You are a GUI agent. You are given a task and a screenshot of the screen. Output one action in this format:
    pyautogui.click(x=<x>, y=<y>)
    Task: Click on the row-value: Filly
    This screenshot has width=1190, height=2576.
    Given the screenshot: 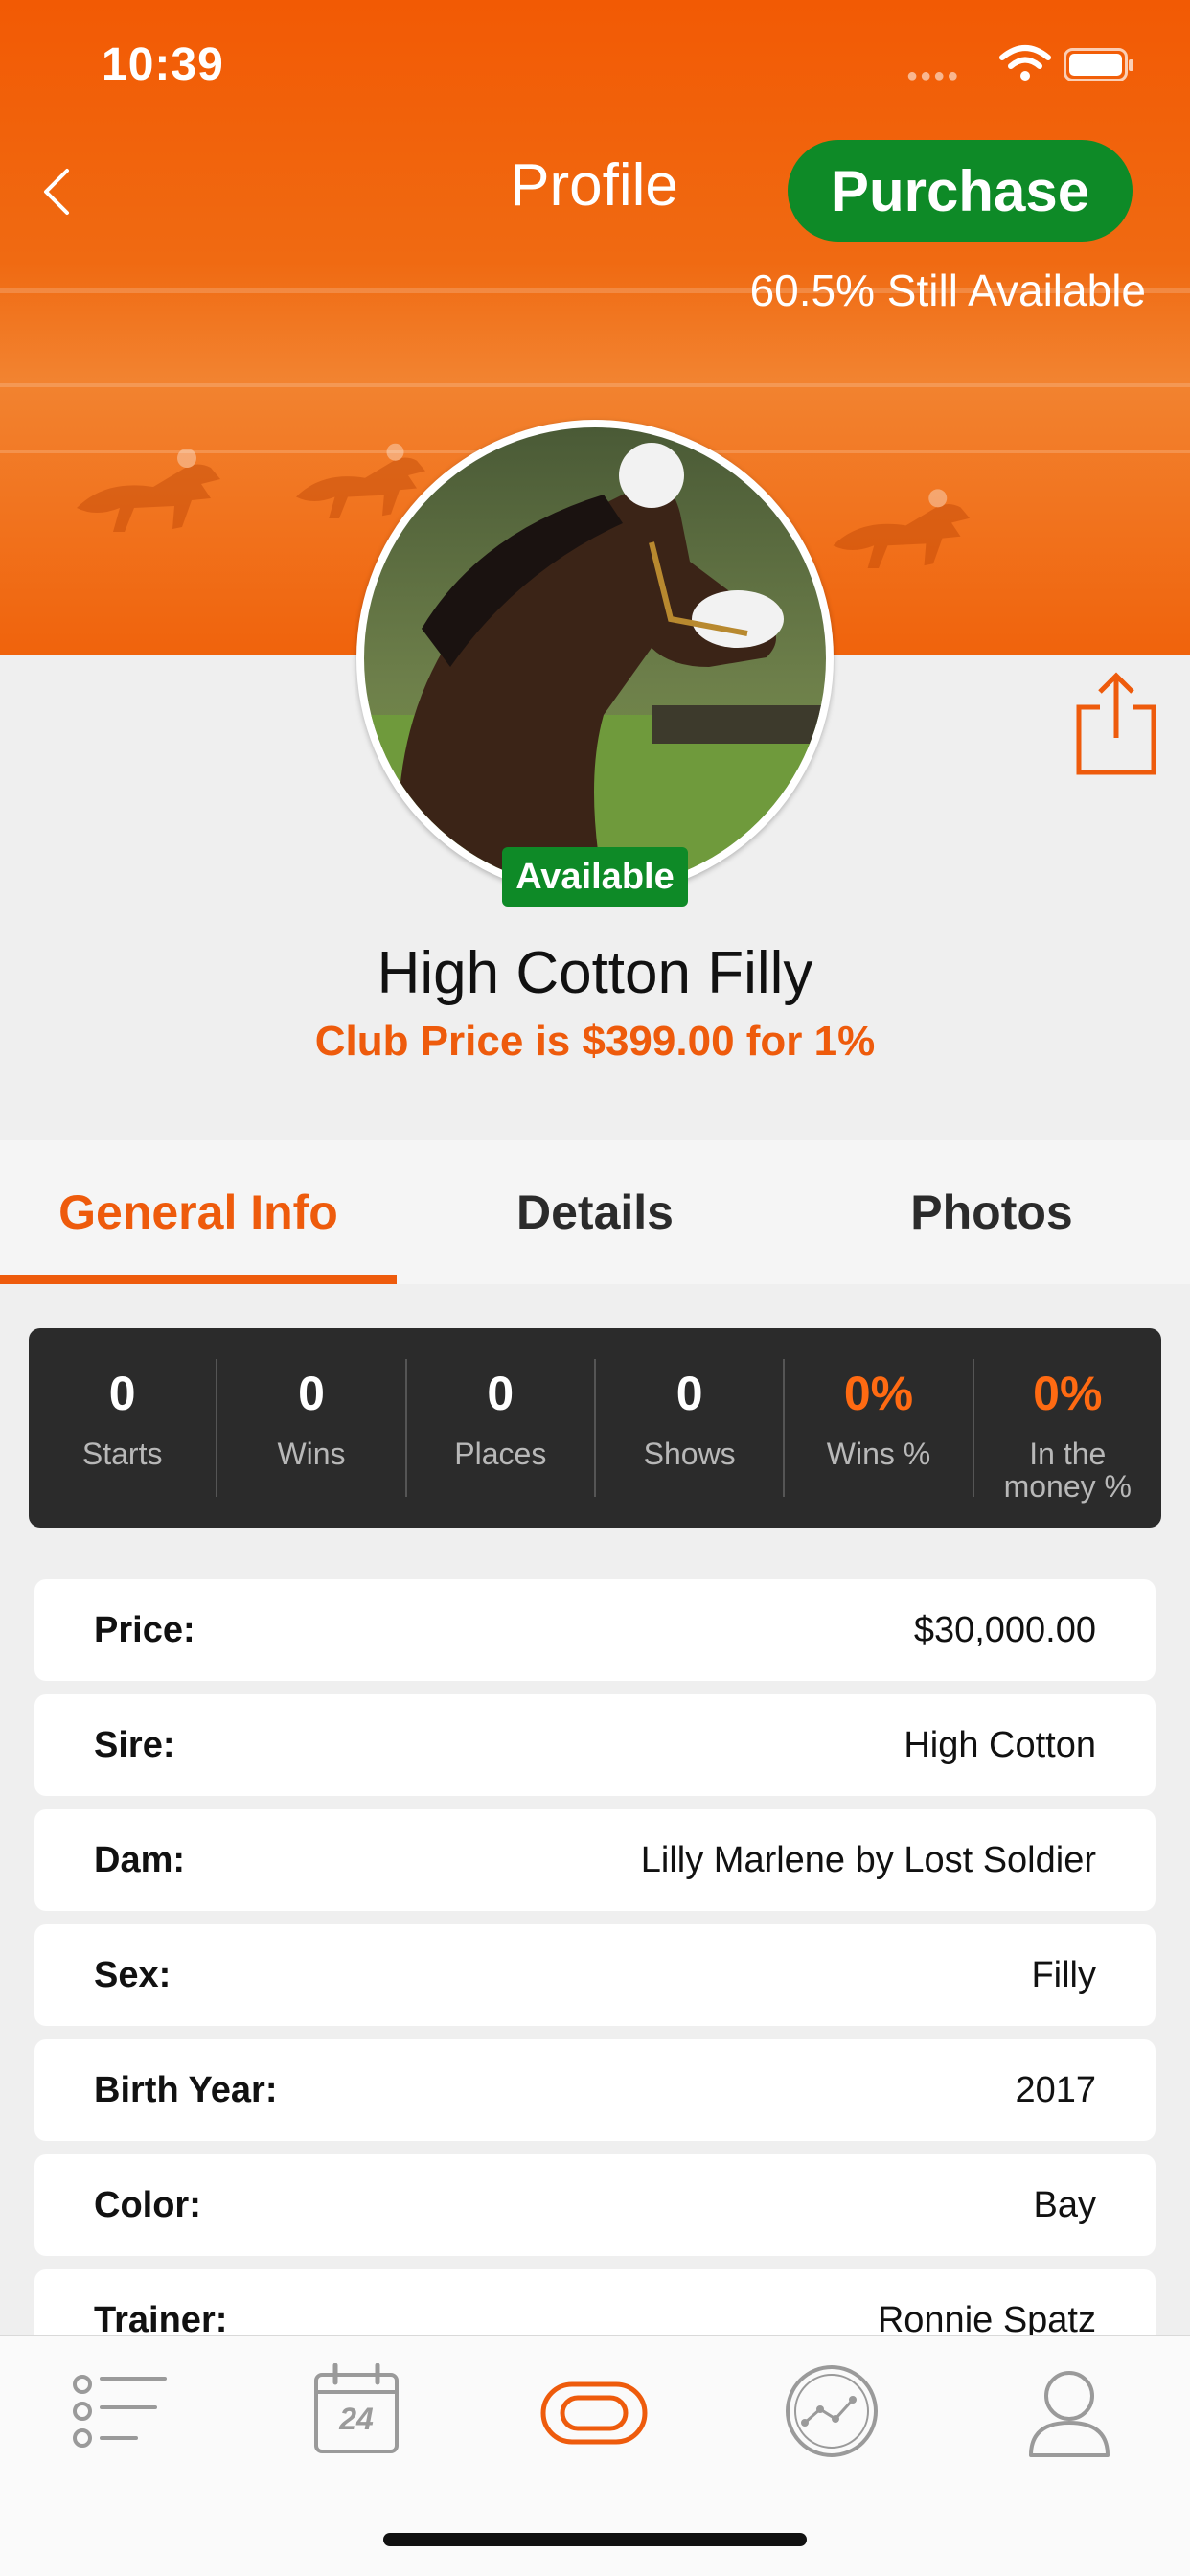 What is the action you would take?
    pyautogui.click(x=1064, y=1974)
    